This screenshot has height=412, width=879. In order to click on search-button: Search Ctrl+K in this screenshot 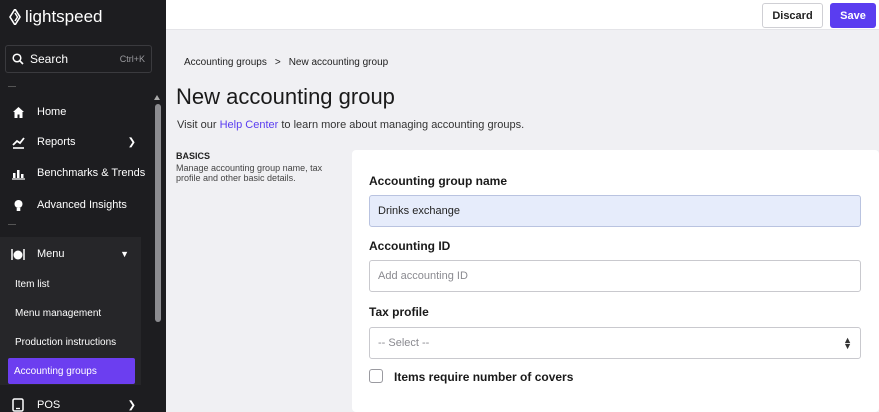, I will do `click(78, 59)`.